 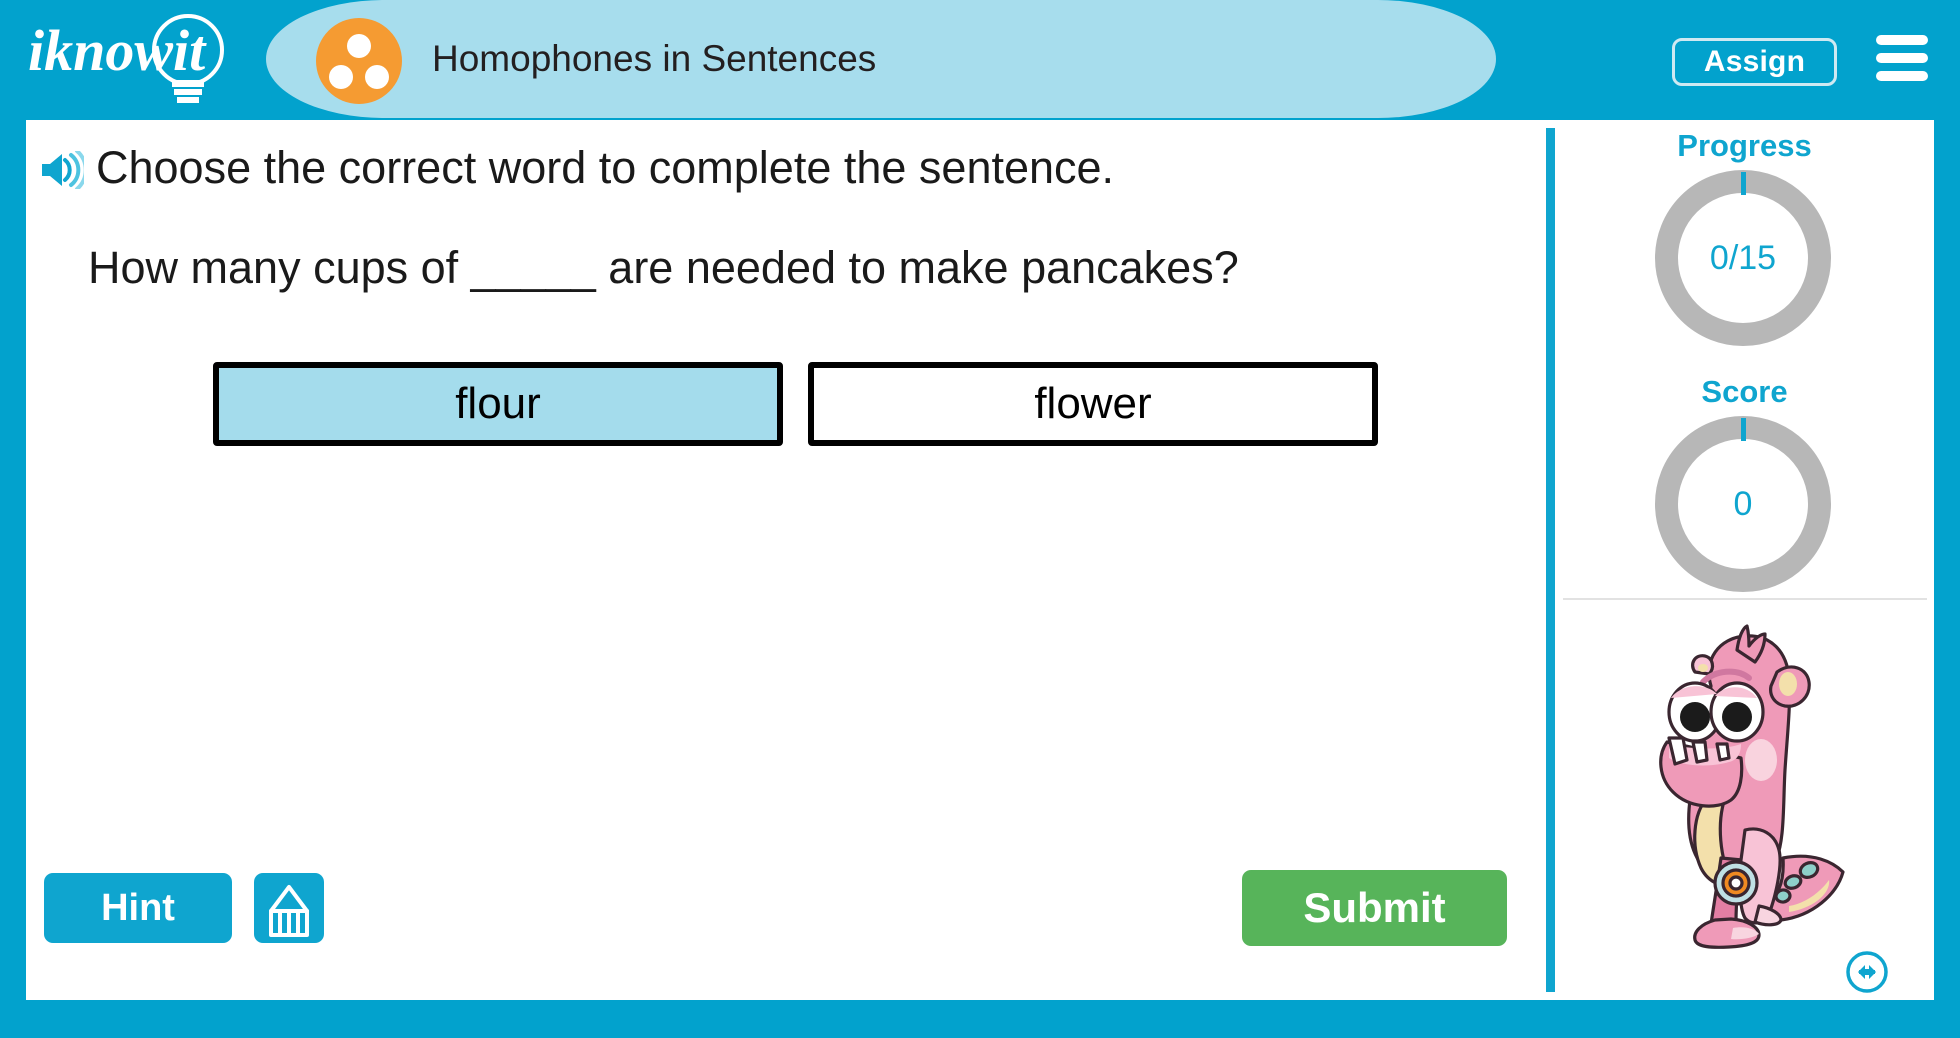 What do you see at coordinates (1748, 785) in the screenshot?
I see `pink-dinosaur-mascot` at bounding box center [1748, 785].